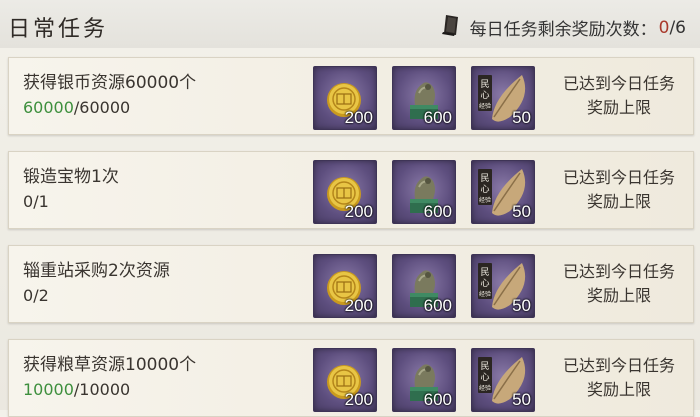  Describe the element at coordinates (71, 177) in the screenshot. I see `task-name: 锻造宝物1次` at that location.